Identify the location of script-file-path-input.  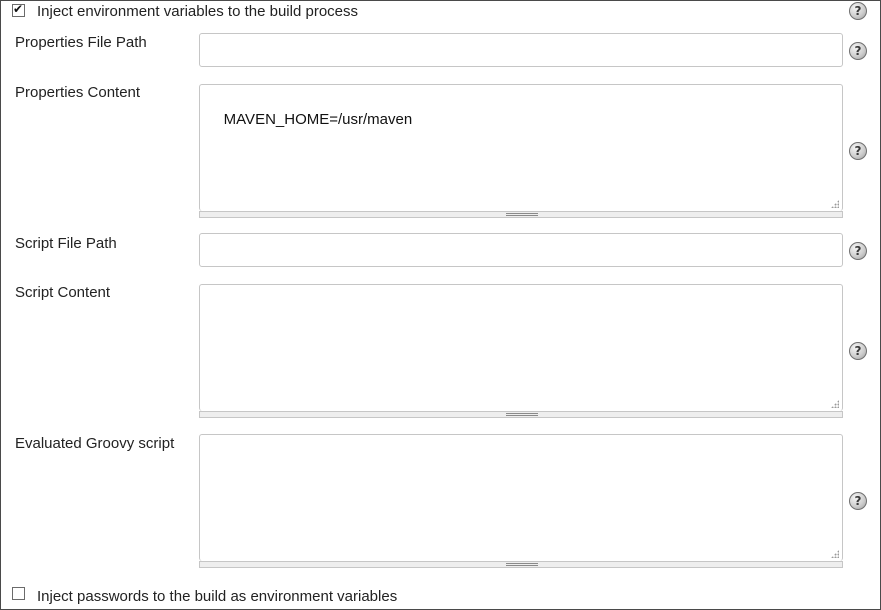
(521, 250).